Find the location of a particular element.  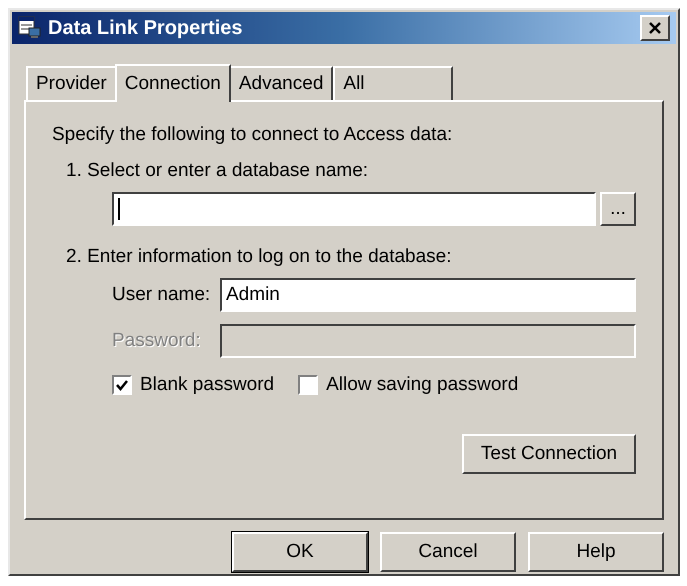

close-icon is located at coordinates (655, 28).